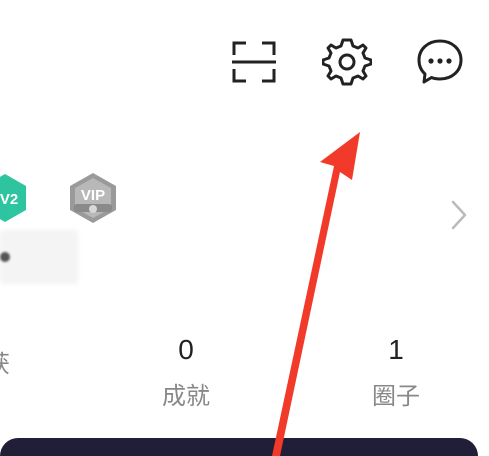 The image size is (489, 456). Describe the element at coordinates (316, 294) in the screenshot. I see `annotation-arrow` at that location.